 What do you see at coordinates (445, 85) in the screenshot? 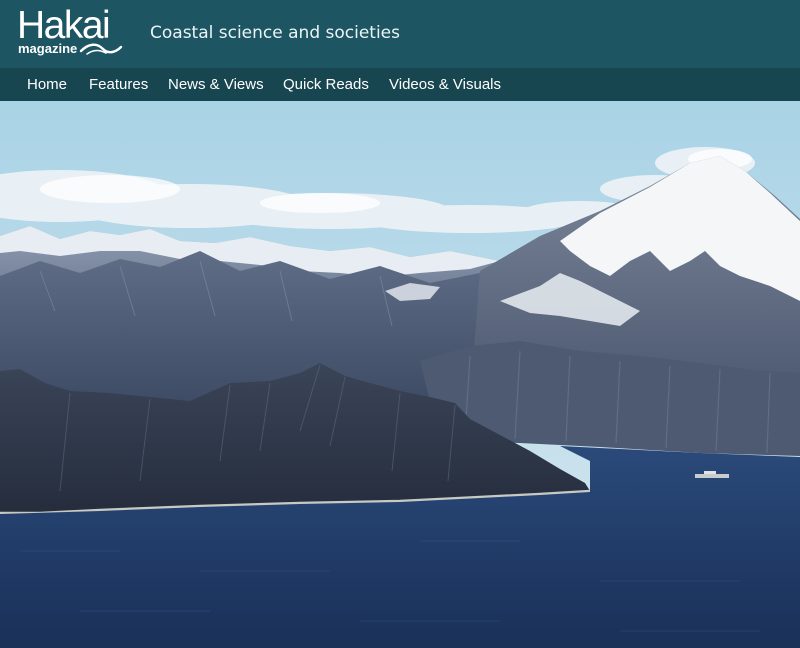
I see `nav-videos-visuals: Videos & Visuals` at bounding box center [445, 85].